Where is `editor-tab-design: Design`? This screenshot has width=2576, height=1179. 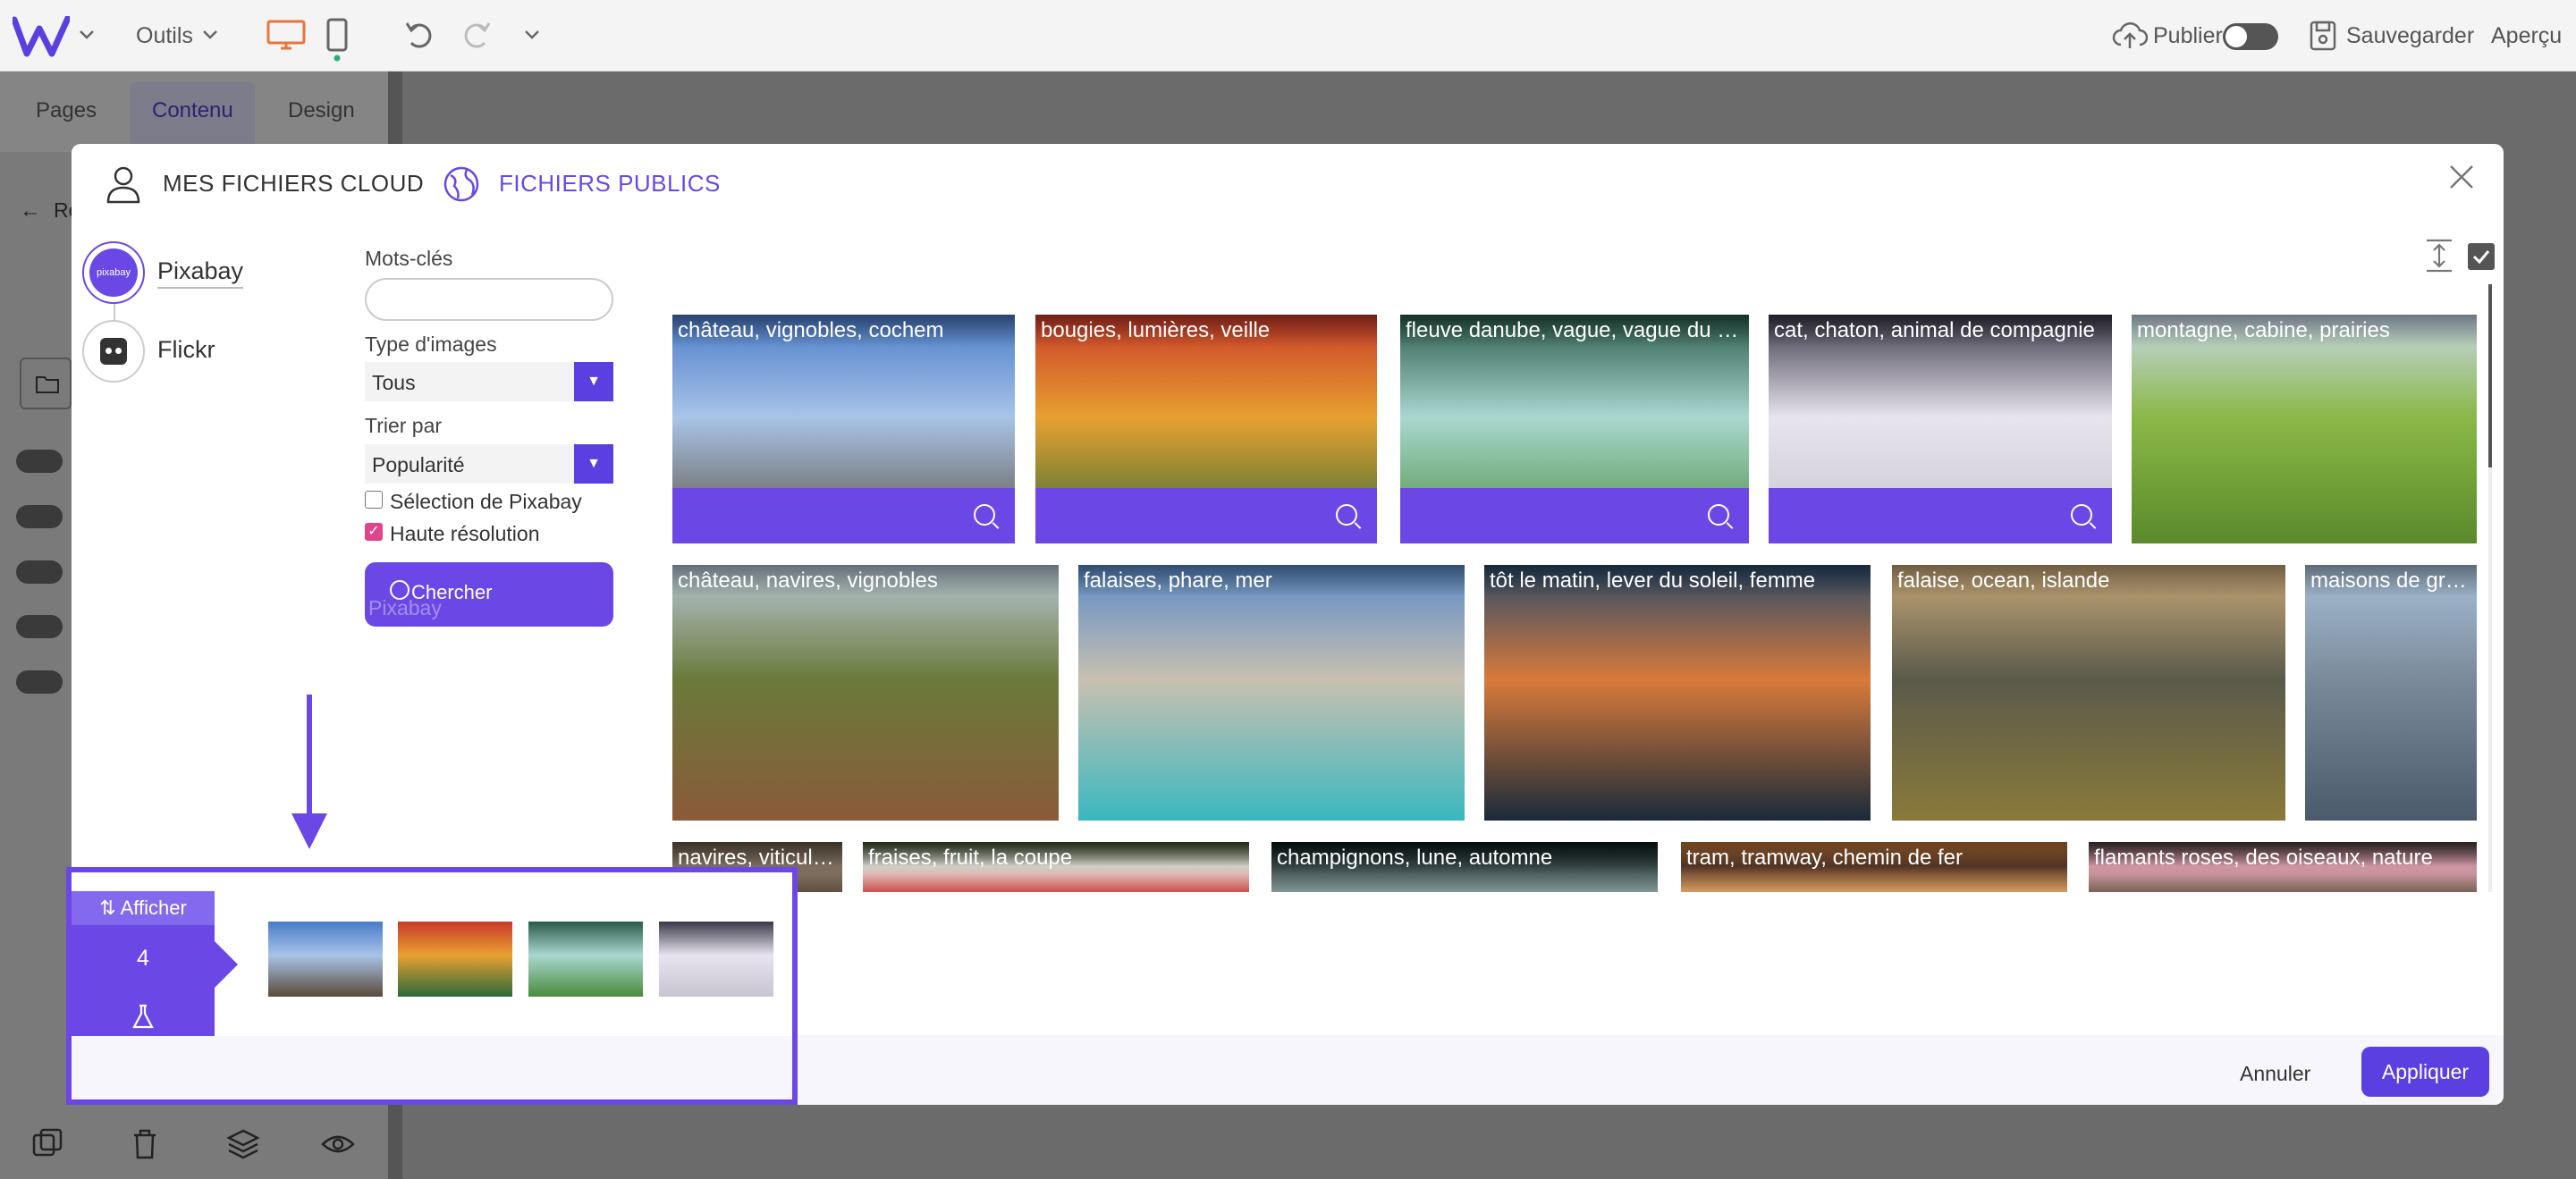 editor-tab-design: Design is located at coordinates (321, 110).